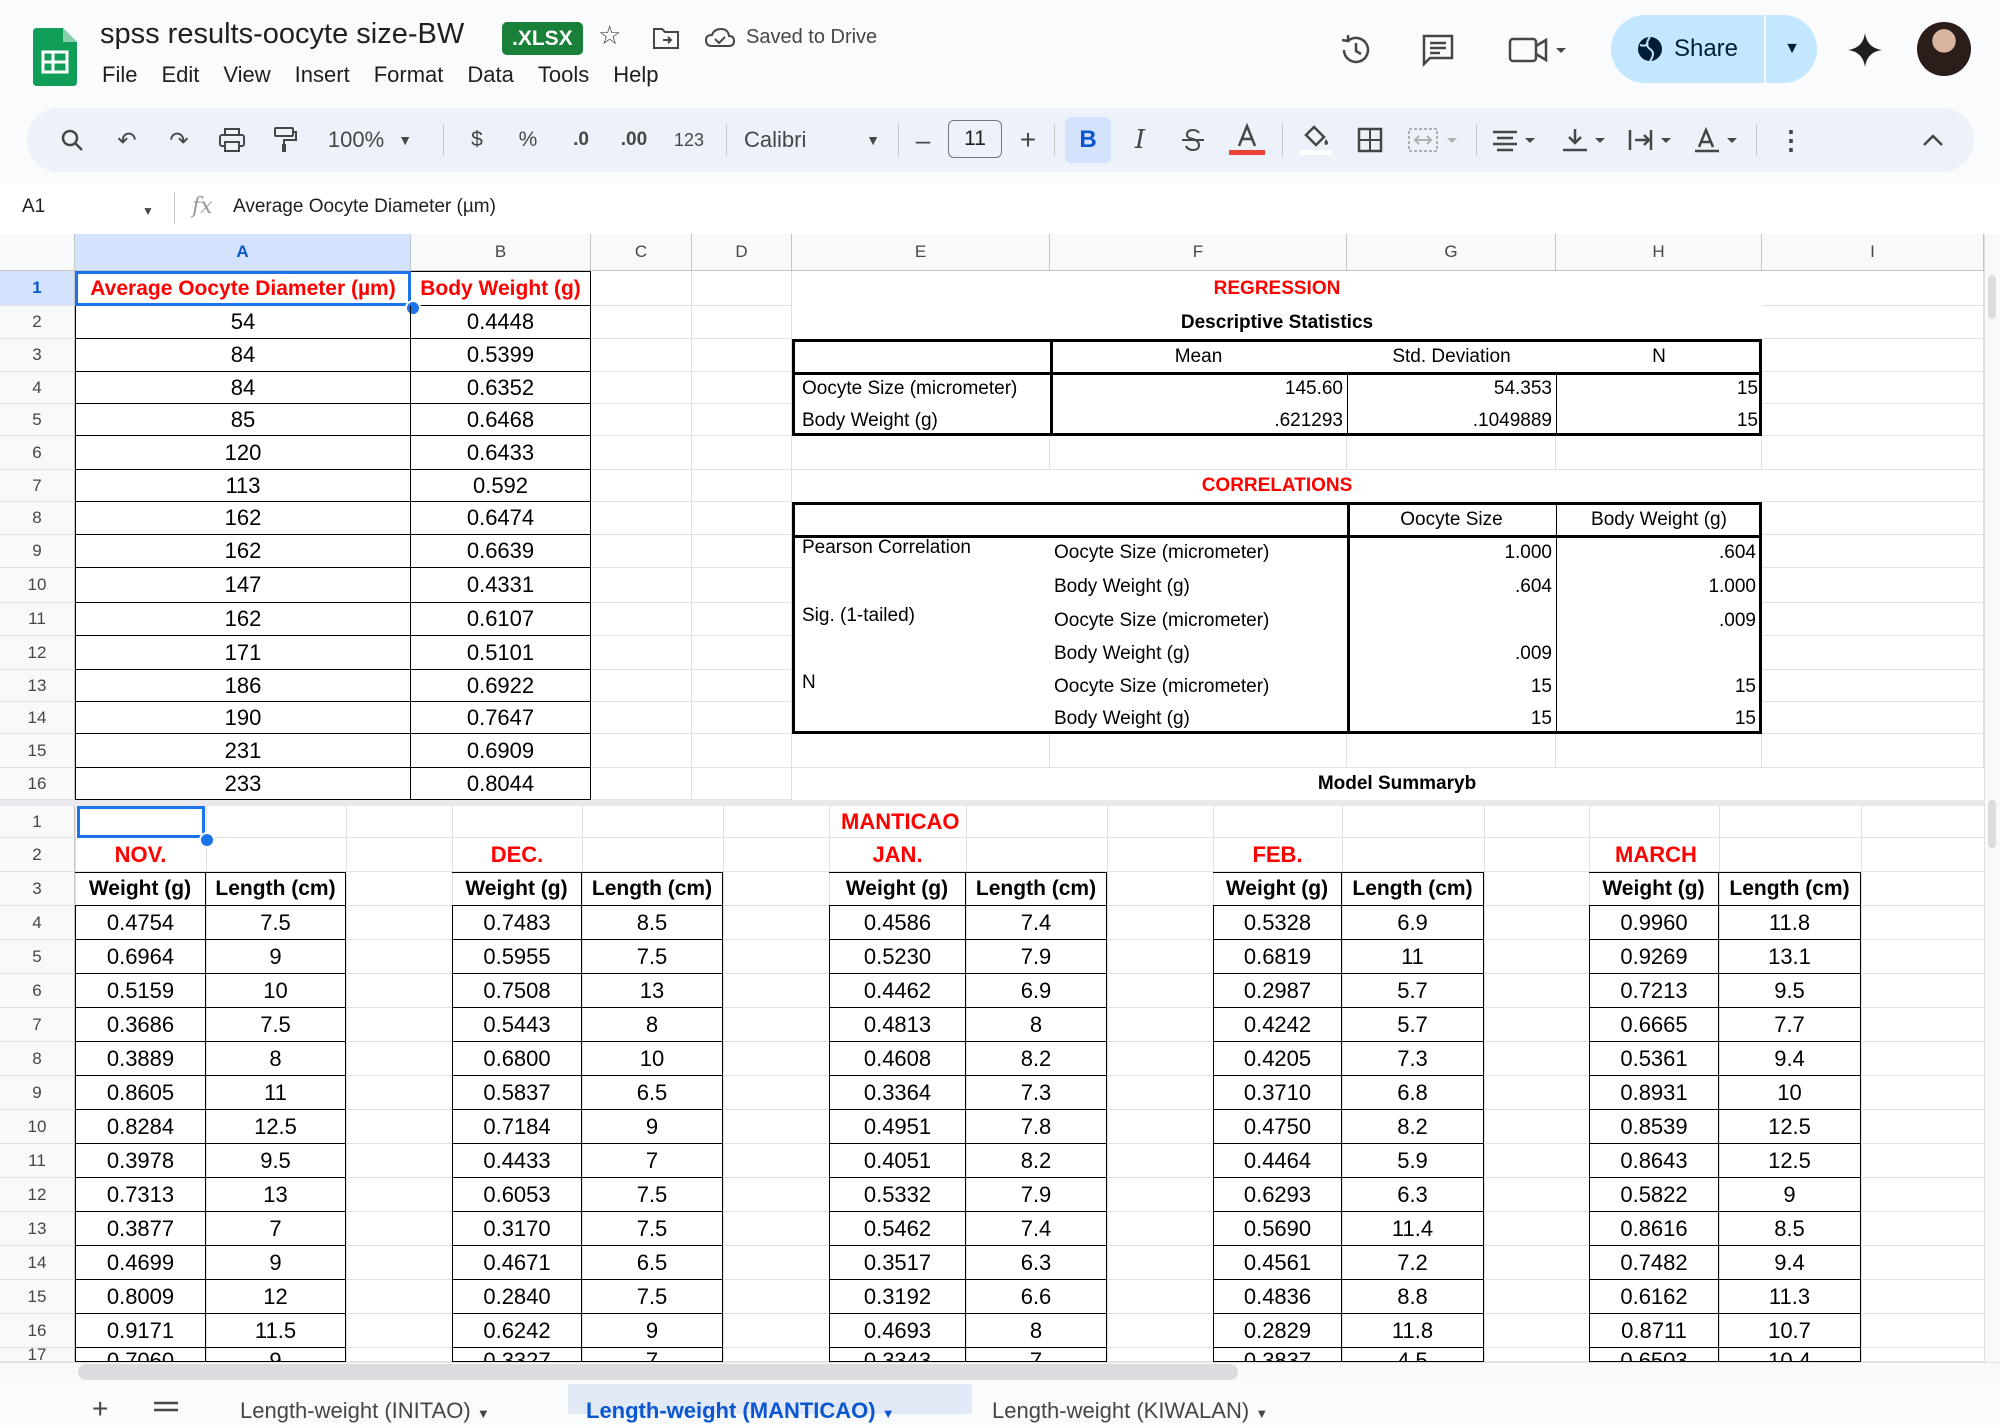 This screenshot has width=2000, height=1425. I want to click on text-rotation-icon, so click(1718, 140).